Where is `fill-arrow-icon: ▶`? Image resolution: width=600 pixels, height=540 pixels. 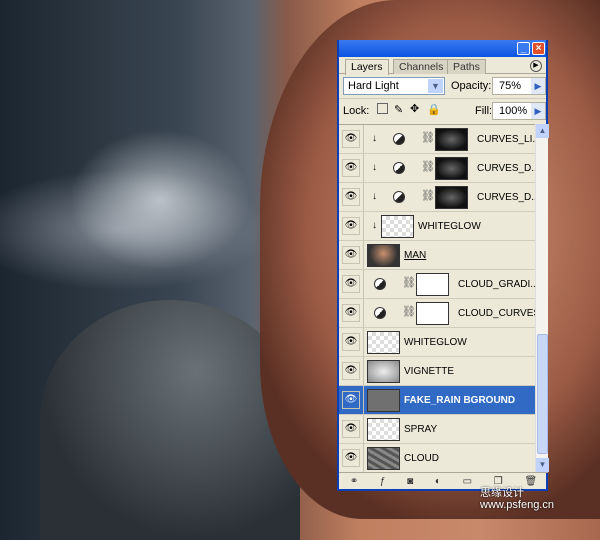 fill-arrow-icon: ▶ is located at coordinates (538, 111).